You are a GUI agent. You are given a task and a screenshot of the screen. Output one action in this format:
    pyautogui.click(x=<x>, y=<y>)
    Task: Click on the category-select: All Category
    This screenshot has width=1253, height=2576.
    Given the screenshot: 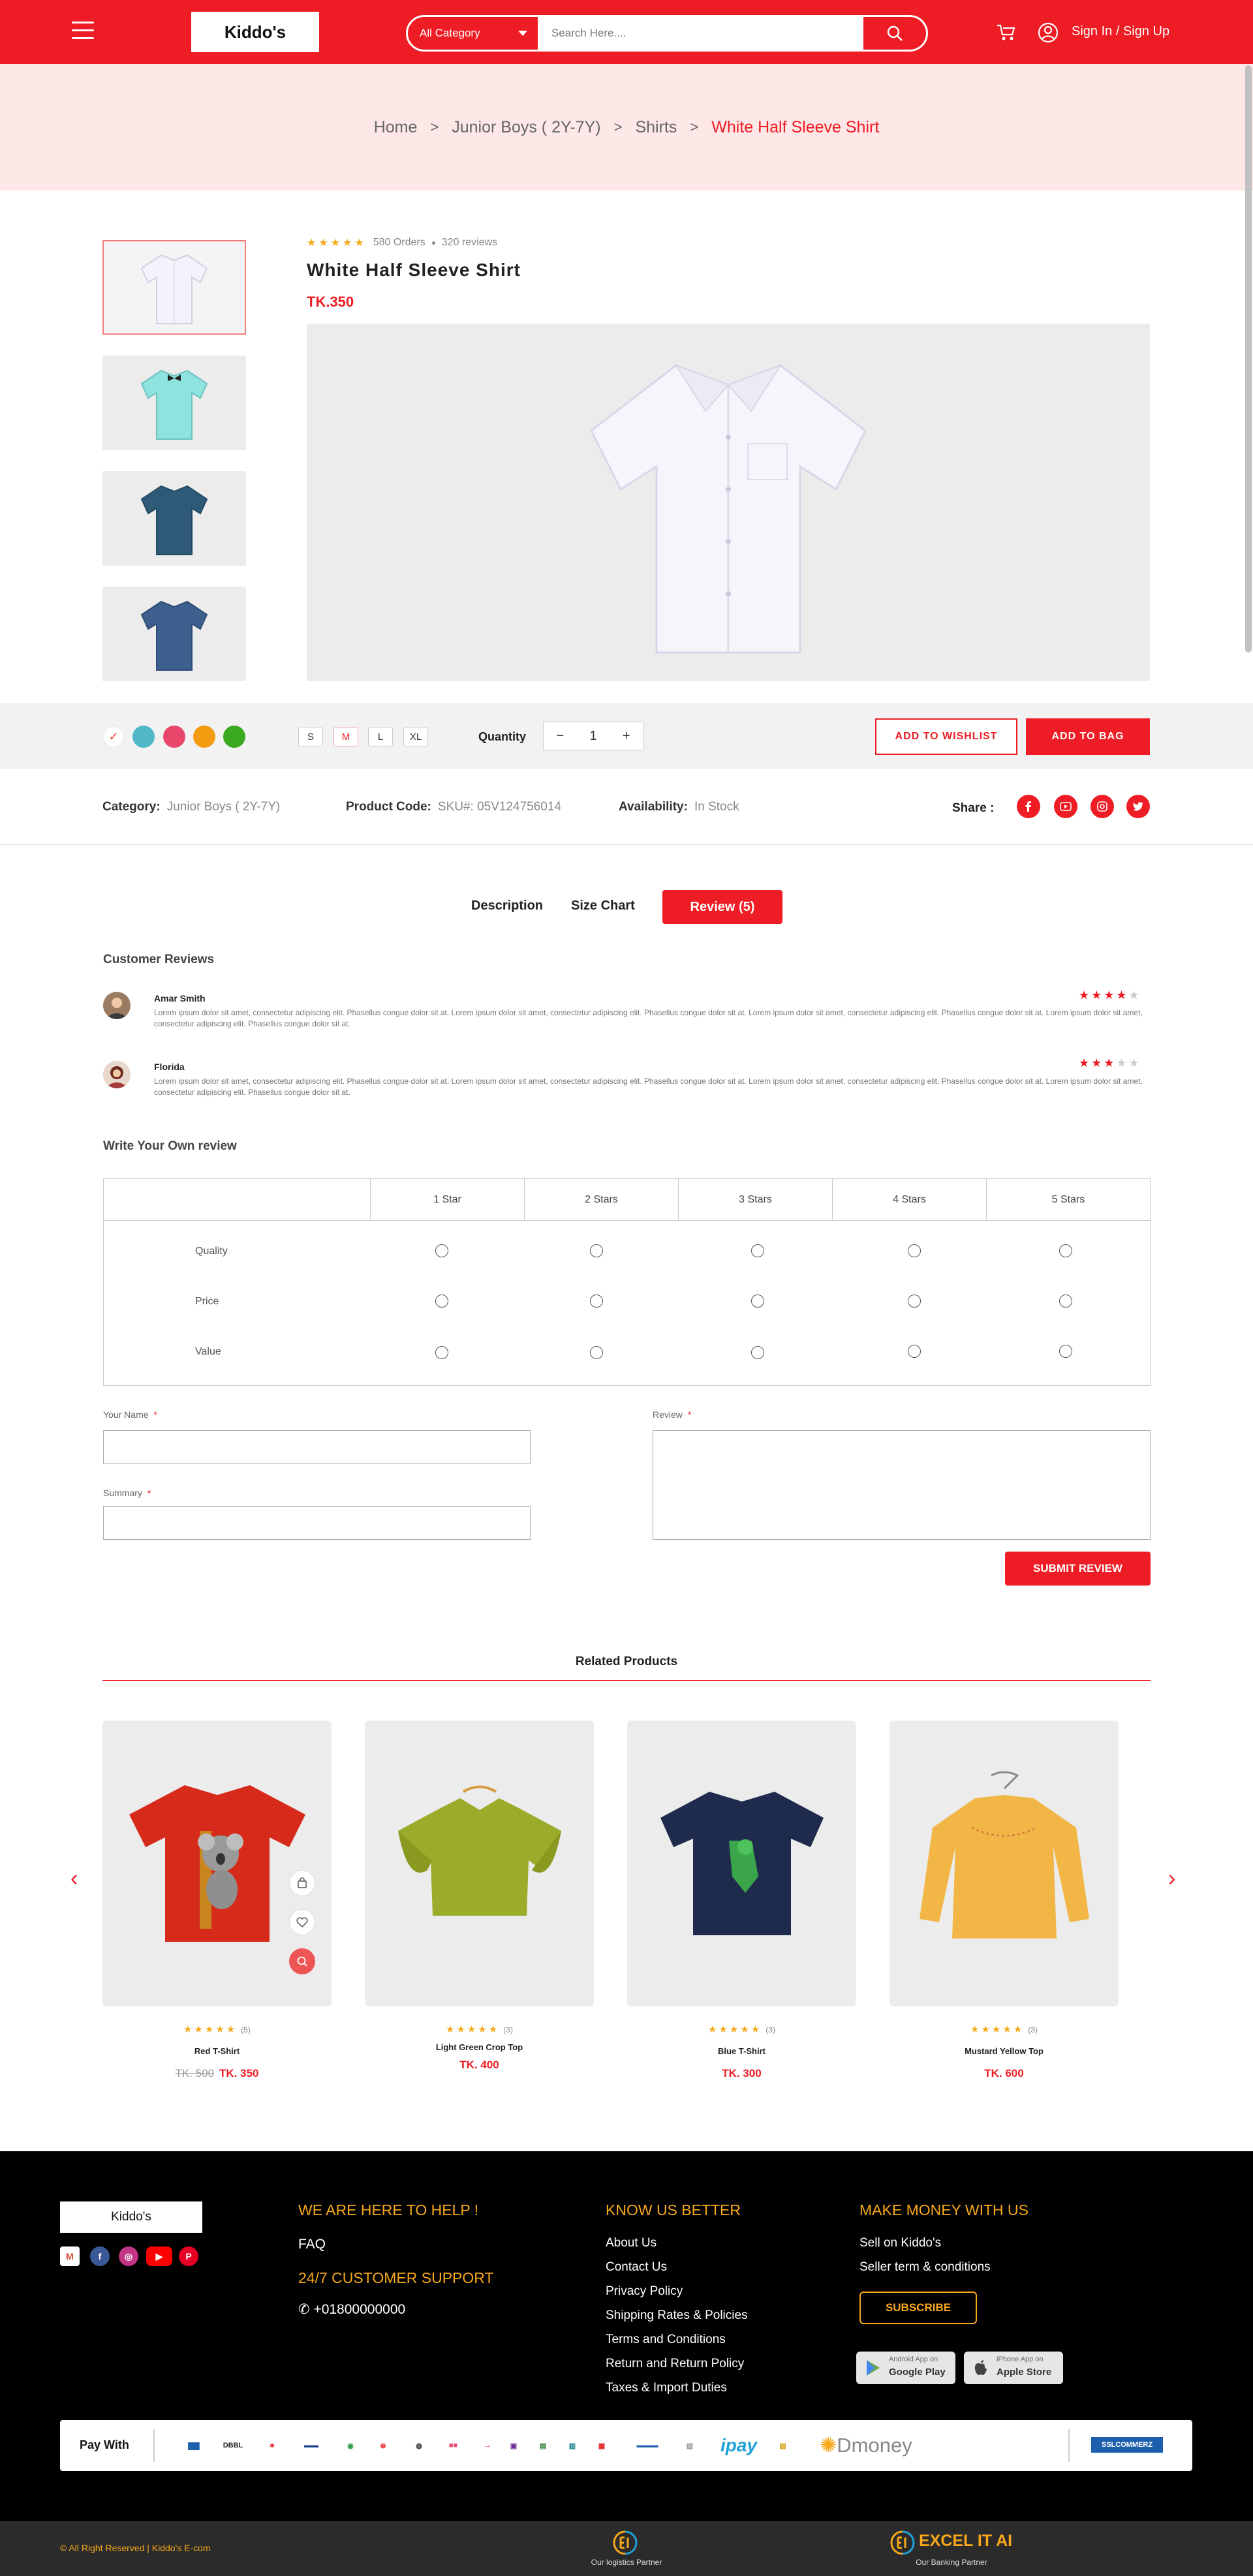 What is the action you would take?
    pyautogui.click(x=474, y=33)
    